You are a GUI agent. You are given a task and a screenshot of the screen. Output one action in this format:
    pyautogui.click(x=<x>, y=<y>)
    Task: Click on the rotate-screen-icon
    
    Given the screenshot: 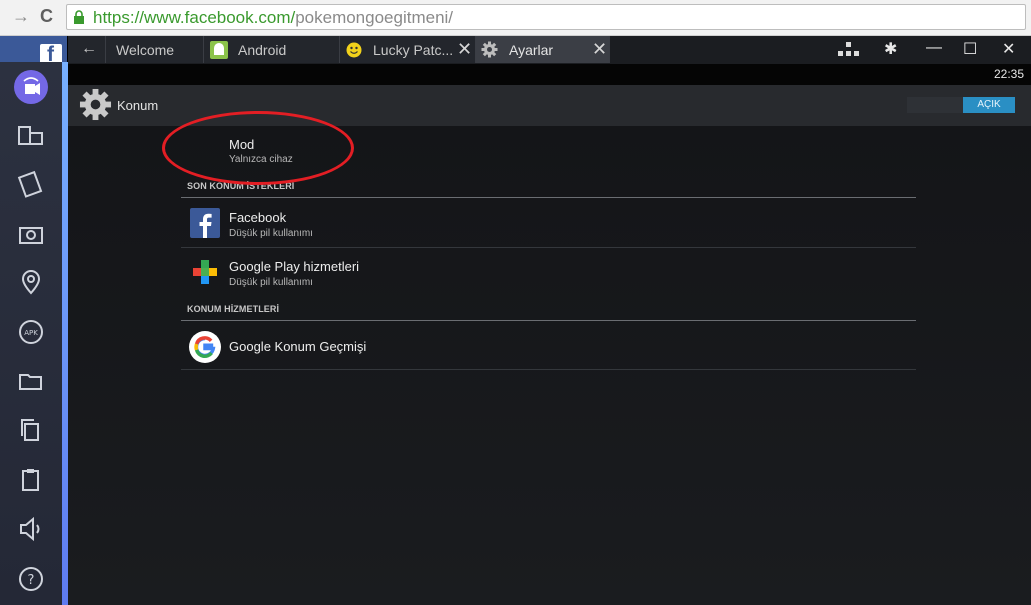 What is the action you would take?
    pyautogui.click(x=31, y=184)
    